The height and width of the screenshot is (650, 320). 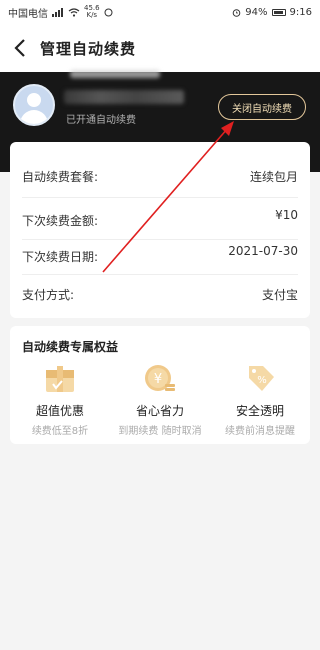 I want to click on alarm-icon, so click(x=236, y=12).